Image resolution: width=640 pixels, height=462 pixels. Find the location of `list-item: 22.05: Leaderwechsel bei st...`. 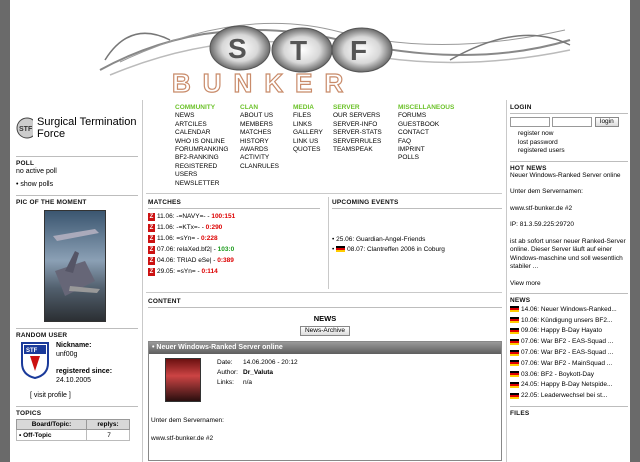

list-item: 22.05: Leaderwechsel bei st... is located at coordinates (569, 395).